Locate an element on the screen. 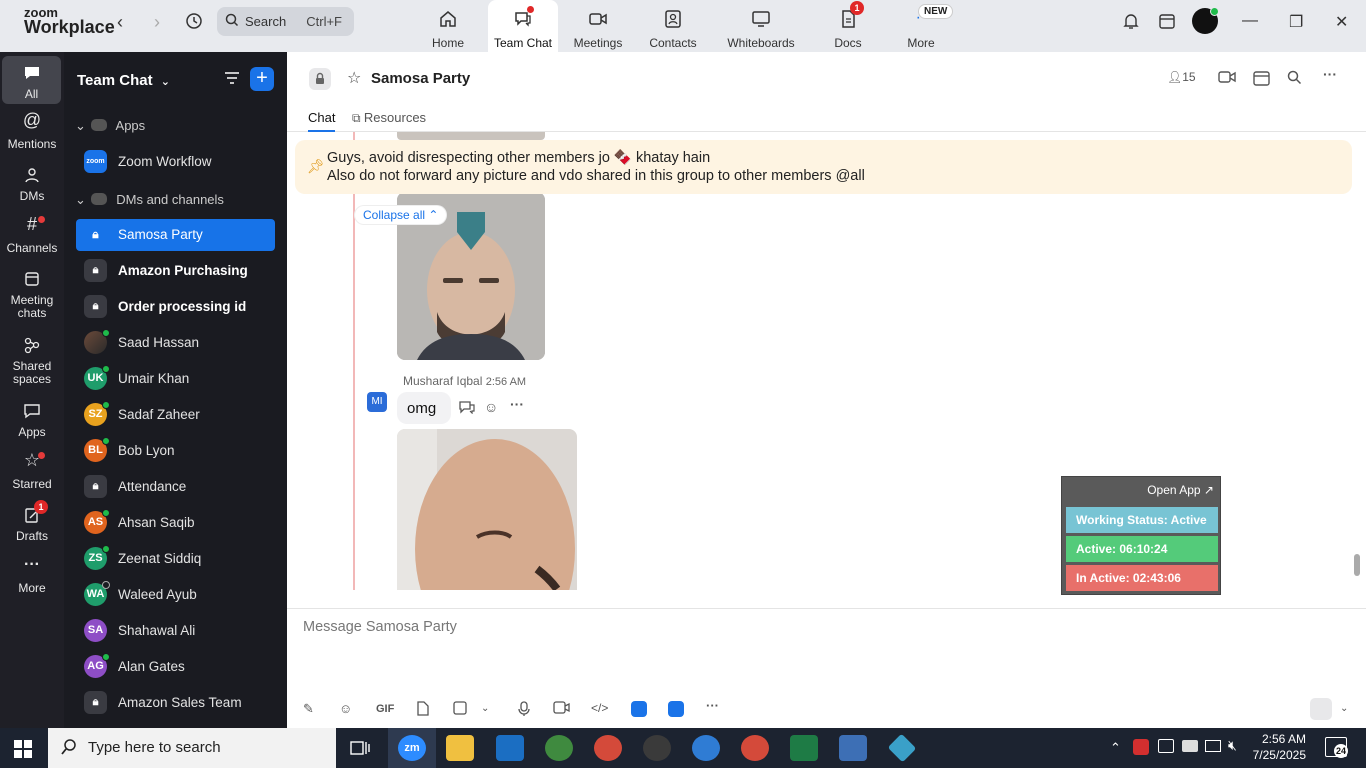 The height and width of the screenshot is (768, 1366). sidebar-item-sadaf-zaheer: SZ Sadaf Zaheer is located at coordinates (175, 415).